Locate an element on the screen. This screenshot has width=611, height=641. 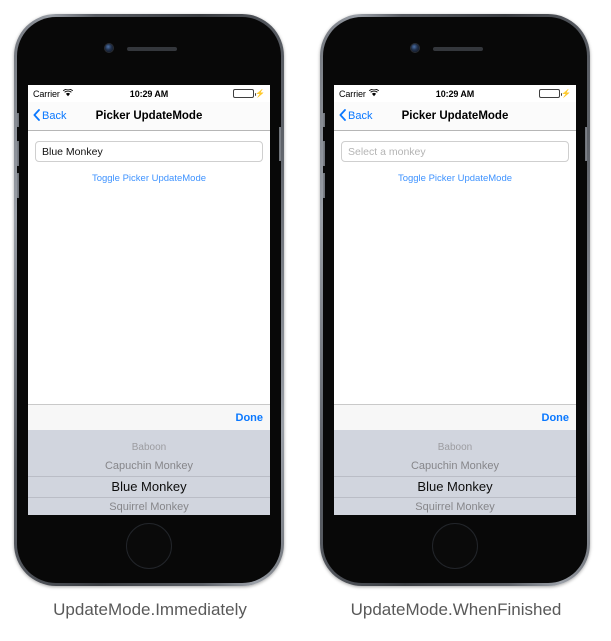
monkey-text-field-placeholder: Select a monkey is located at coordinates (387, 151).